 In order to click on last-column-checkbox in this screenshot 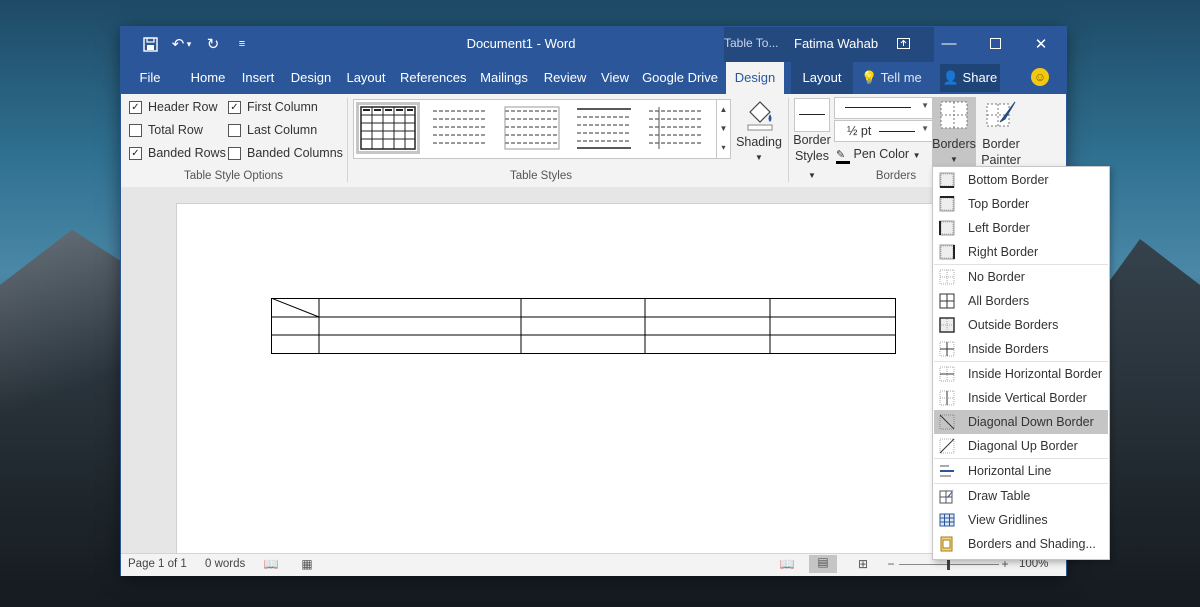, I will do `click(234, 130)`.